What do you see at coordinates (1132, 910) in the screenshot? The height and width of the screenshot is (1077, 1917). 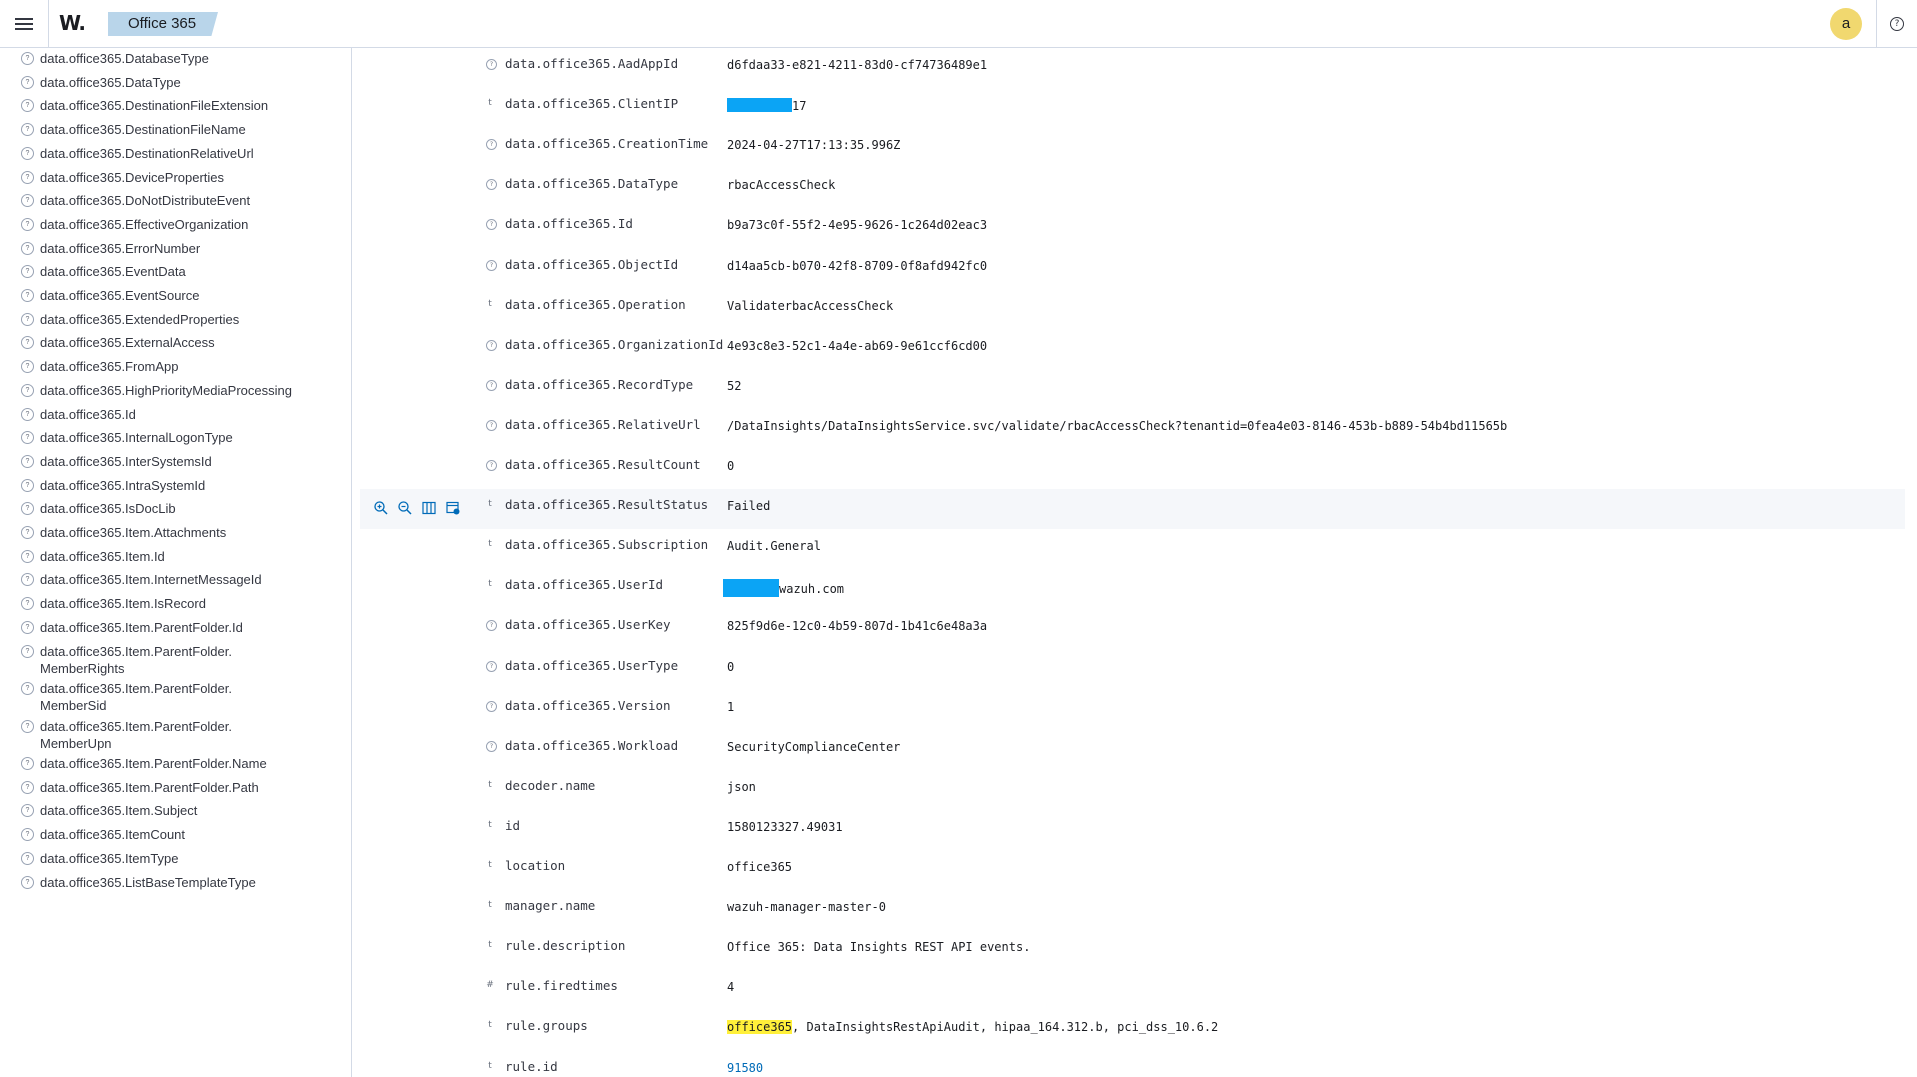 I see `doc-field-row: t manager.name wazuh-manager-master-0` at bounding box center [1132, 910].